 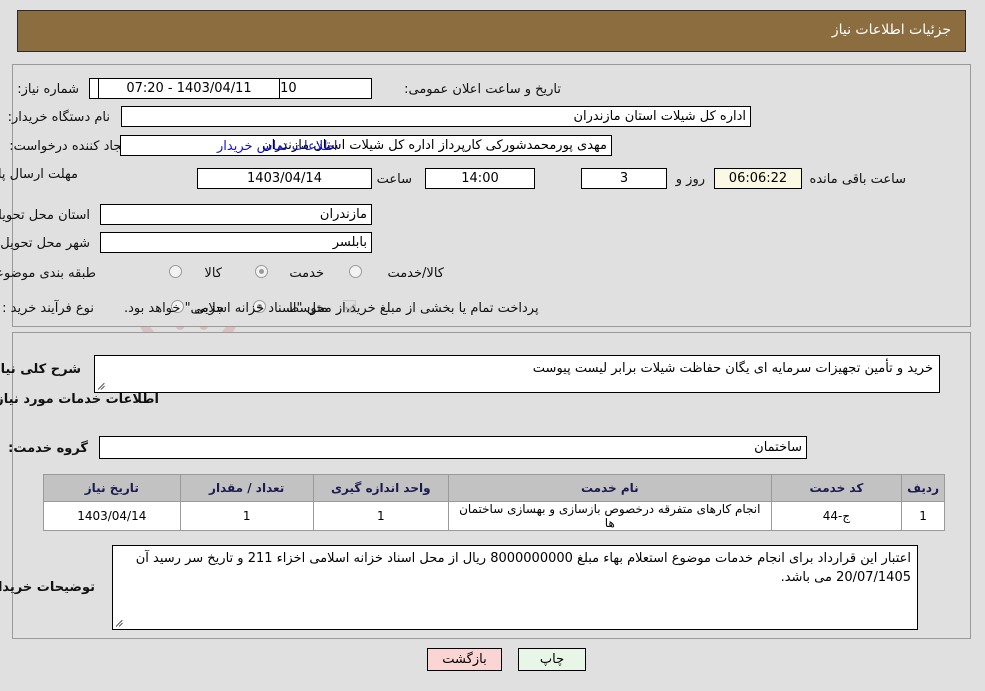 What do you see at coordinates (381, 488) in the screenshot?
I see `col-unit: واحد اندازه گیری` at bounding box center [381, 488].